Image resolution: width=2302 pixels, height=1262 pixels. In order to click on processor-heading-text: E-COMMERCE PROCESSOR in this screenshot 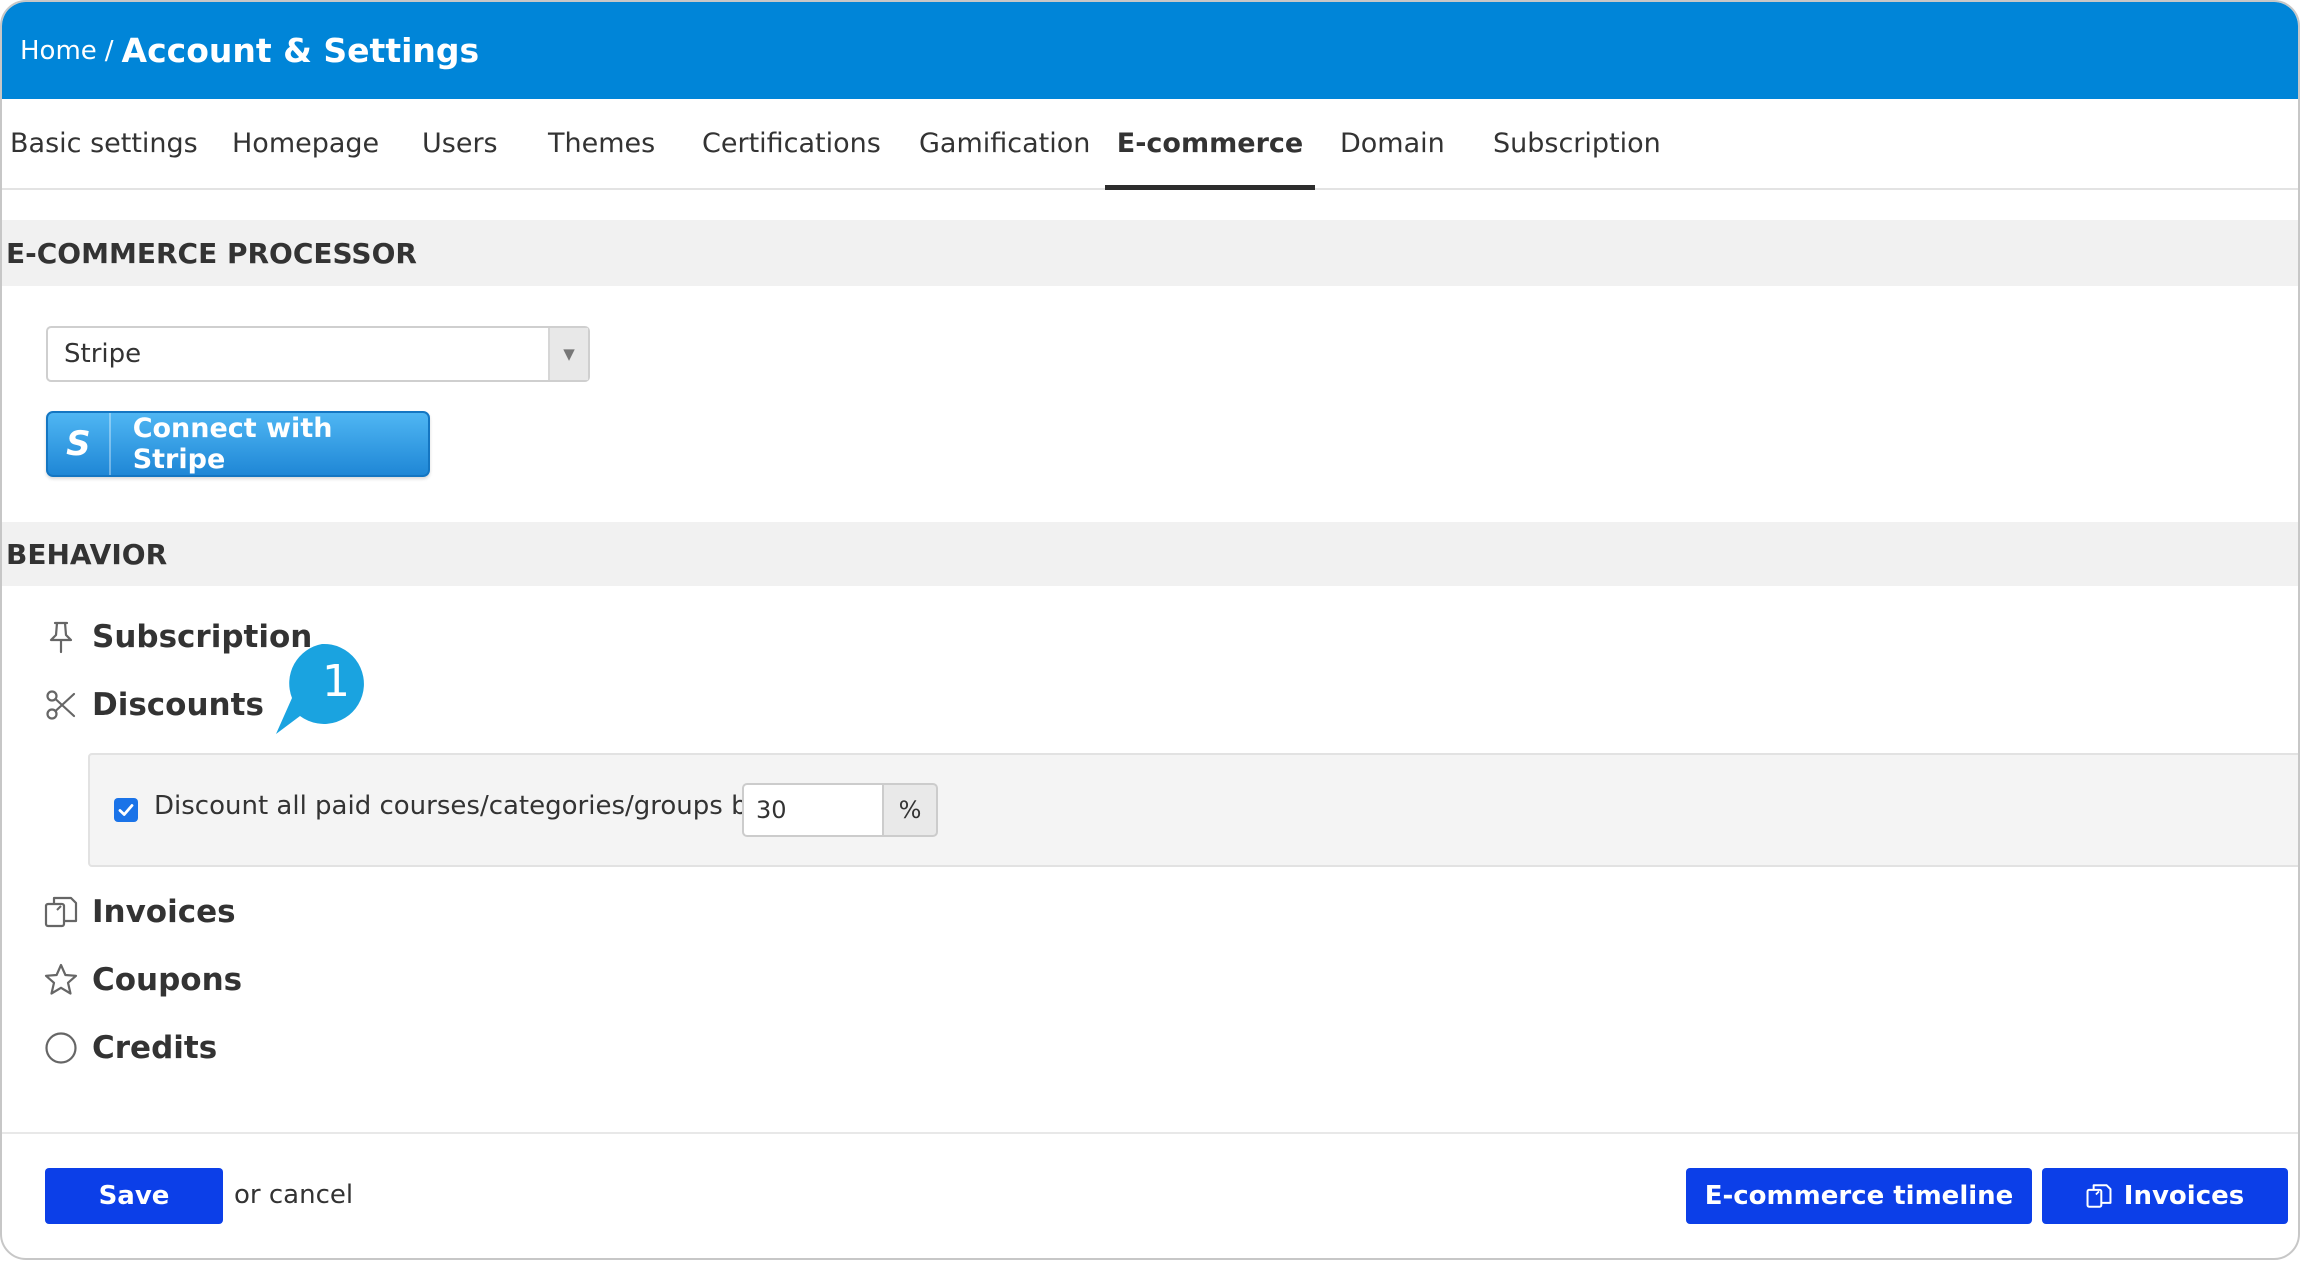, I will do `click(211, 253)`.